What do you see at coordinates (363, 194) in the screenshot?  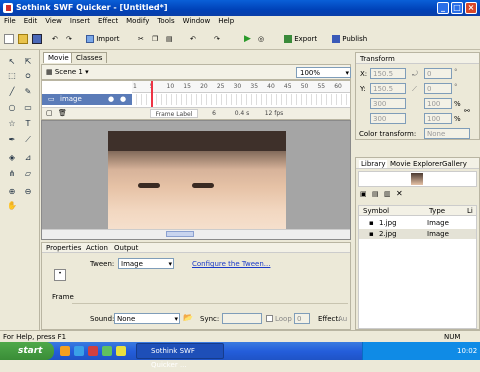 I see `new-folder-icon: ▣` at bounding box center [363, 194].